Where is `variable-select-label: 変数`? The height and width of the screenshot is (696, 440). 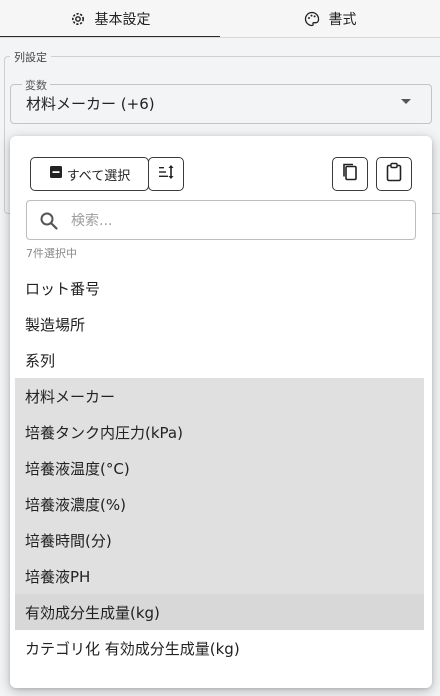
variable-select-label: 変数 is located at coordinates (36, 85).